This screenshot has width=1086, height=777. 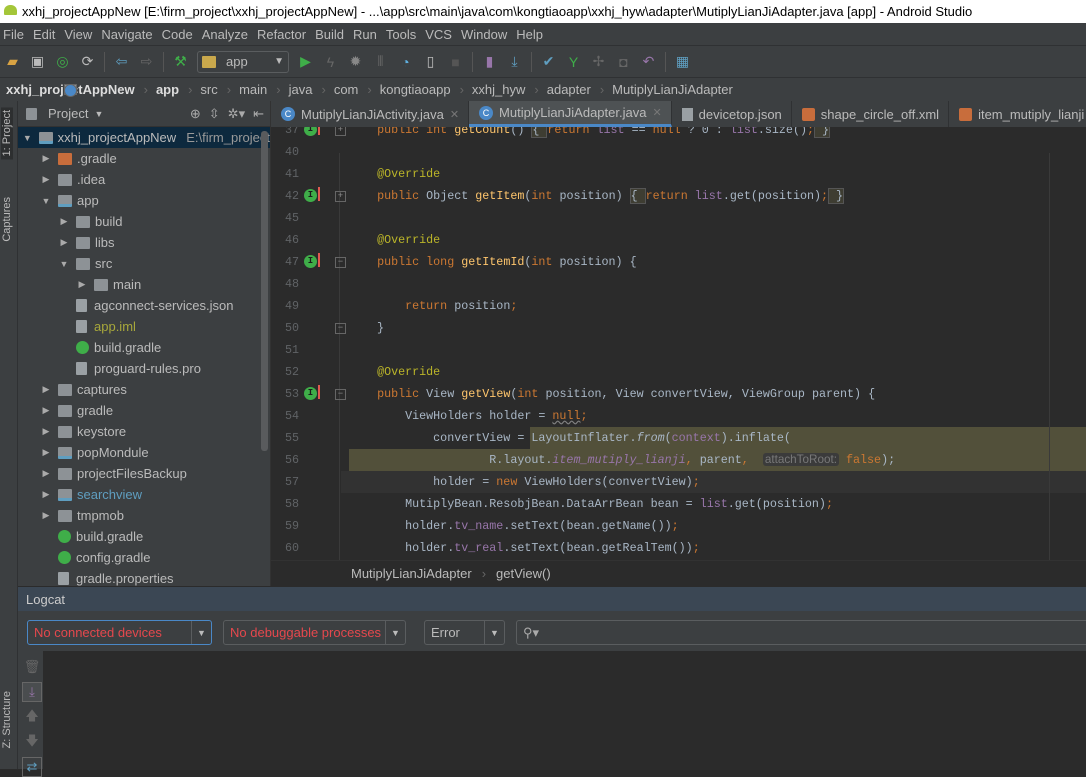 I want to click on breadcrumb-item: kongtiaoapp ›, so click(x=264, y=89).